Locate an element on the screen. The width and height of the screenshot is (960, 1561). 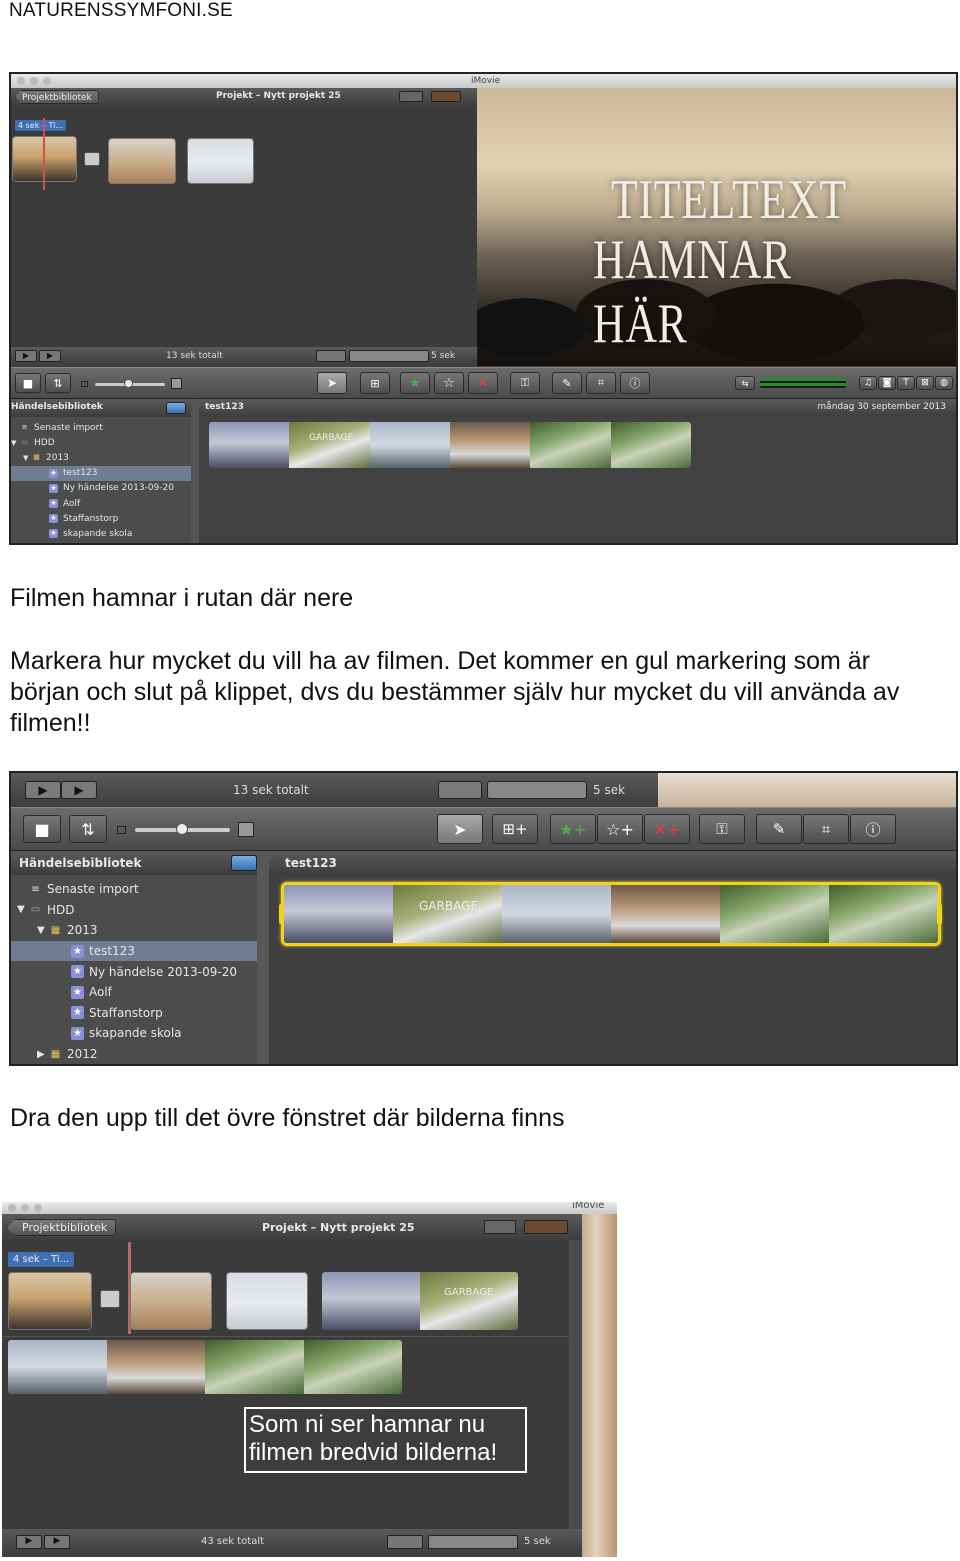
unmark-button: ☆+ is located at coordinates (620, 829).